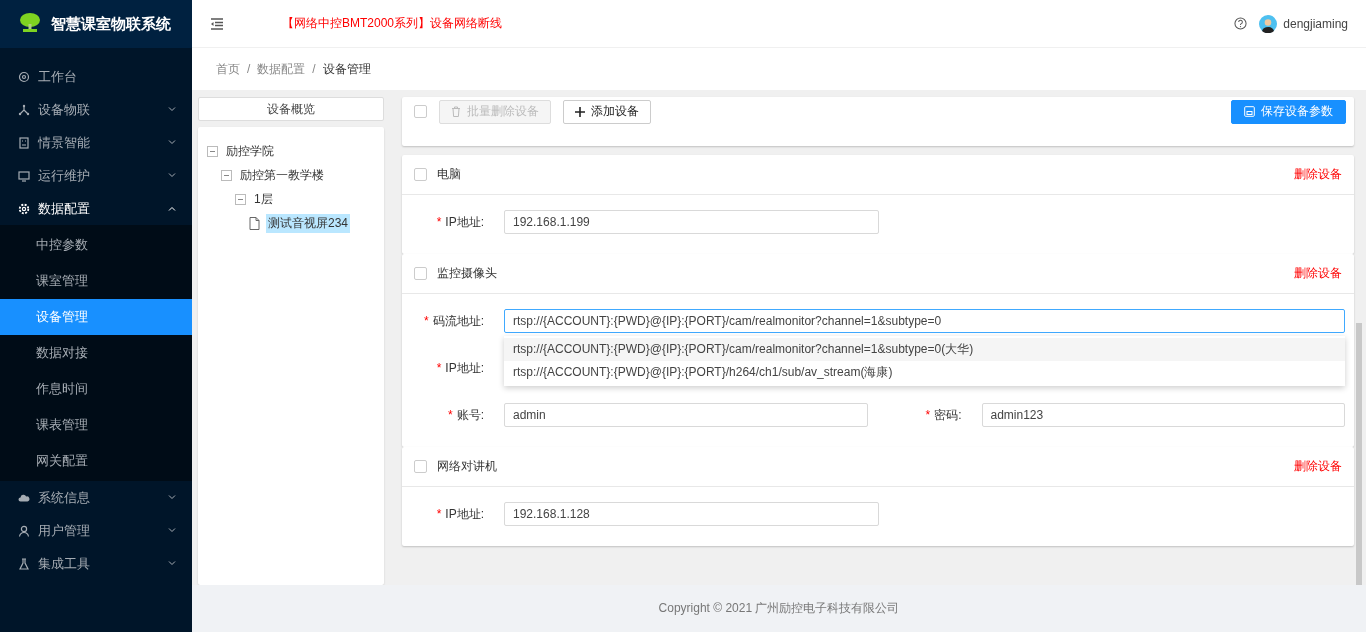 Image resolution: width=1366 pixels, height=632 pixels. What do you see at coordinates (779, 608) in the screenshot?
I see `copyright-text: Copyright © 2021 广州励控电子科技有限公司` at bounding box center [779, 608].